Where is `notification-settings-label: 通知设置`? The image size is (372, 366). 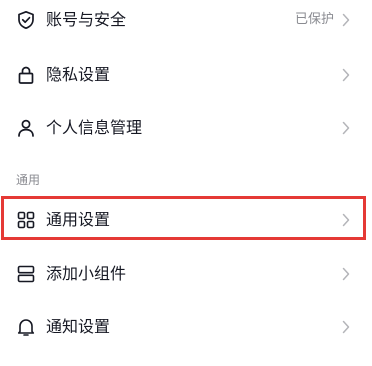 notification-settings-label: 通知设置 is located at coordinates (78, 326).